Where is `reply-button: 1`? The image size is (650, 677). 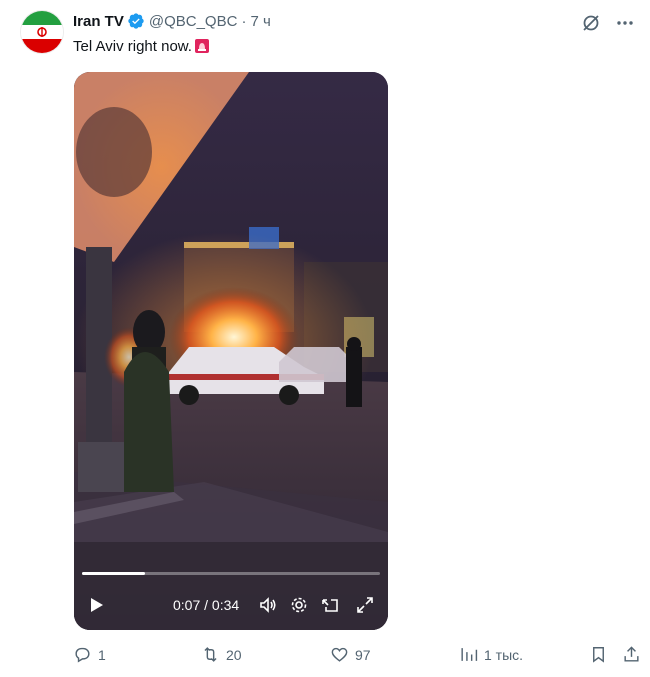 reply-button: 1 is located at coordinates (89, 654).